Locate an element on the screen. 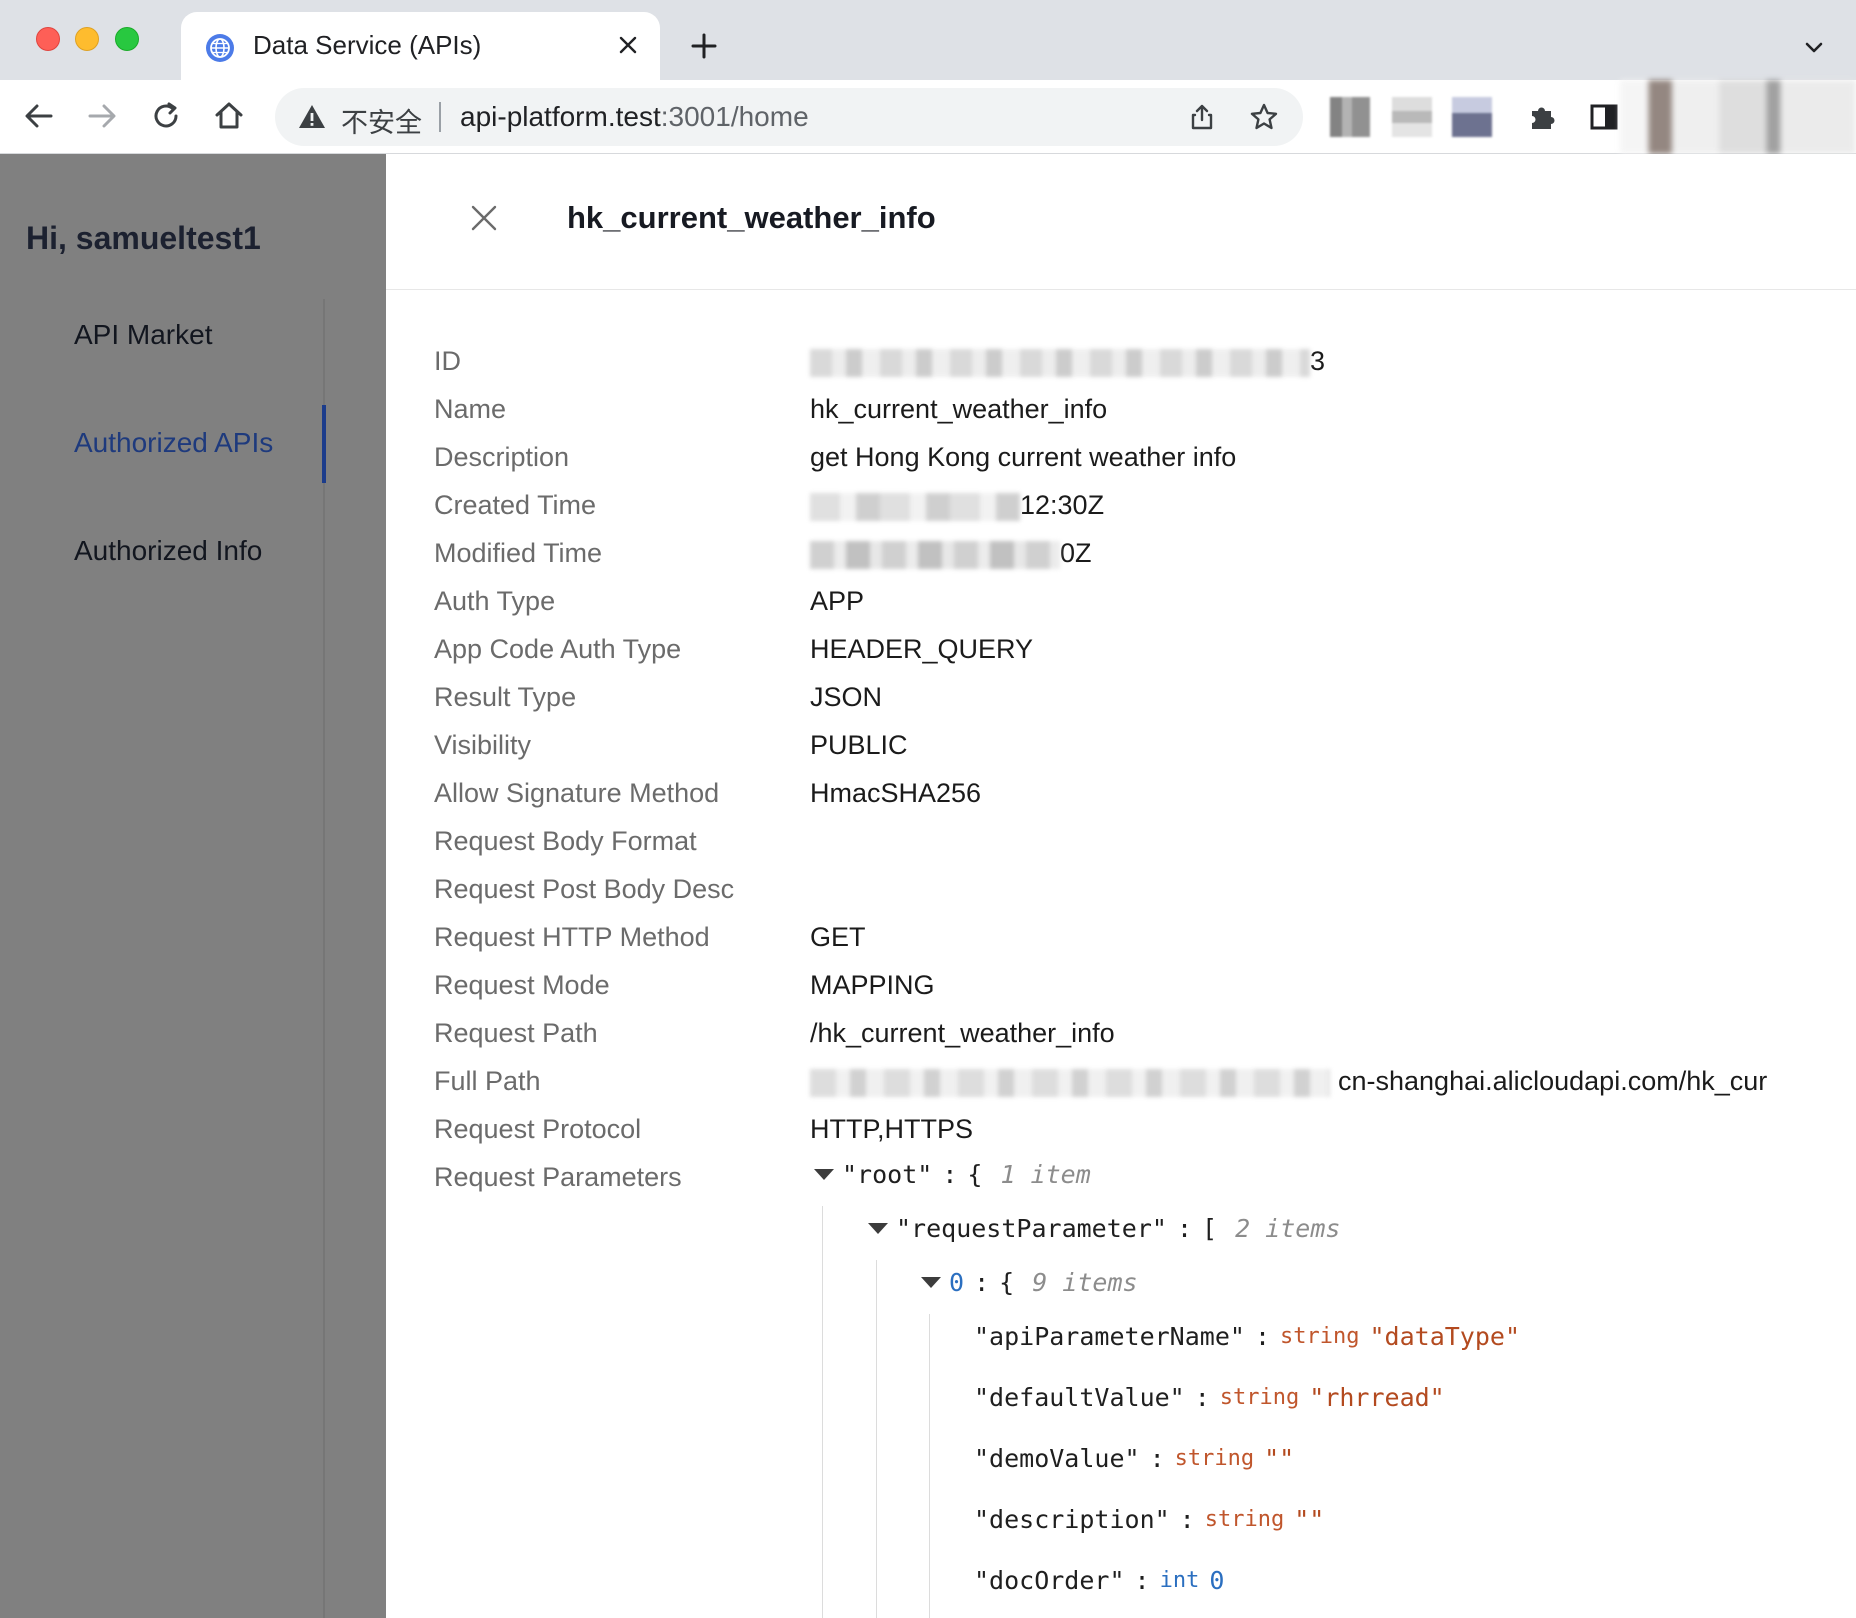 This screenshot has width=1856, height=1618. field-value-visibility: PUBLIC is located at coordinates (859, 745).